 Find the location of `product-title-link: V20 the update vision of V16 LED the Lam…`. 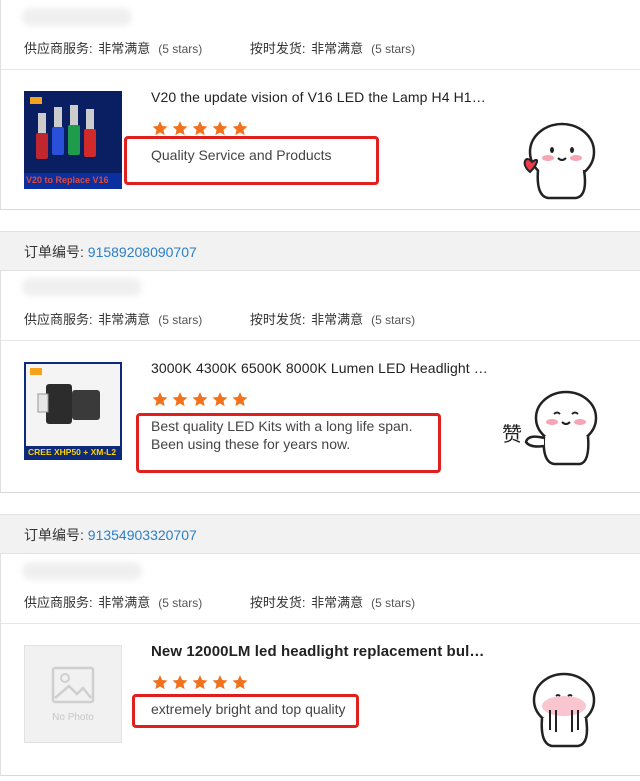

product-title-link: V20 the update vision of V16 LED the Lam… is located at coordinates (321, 97).